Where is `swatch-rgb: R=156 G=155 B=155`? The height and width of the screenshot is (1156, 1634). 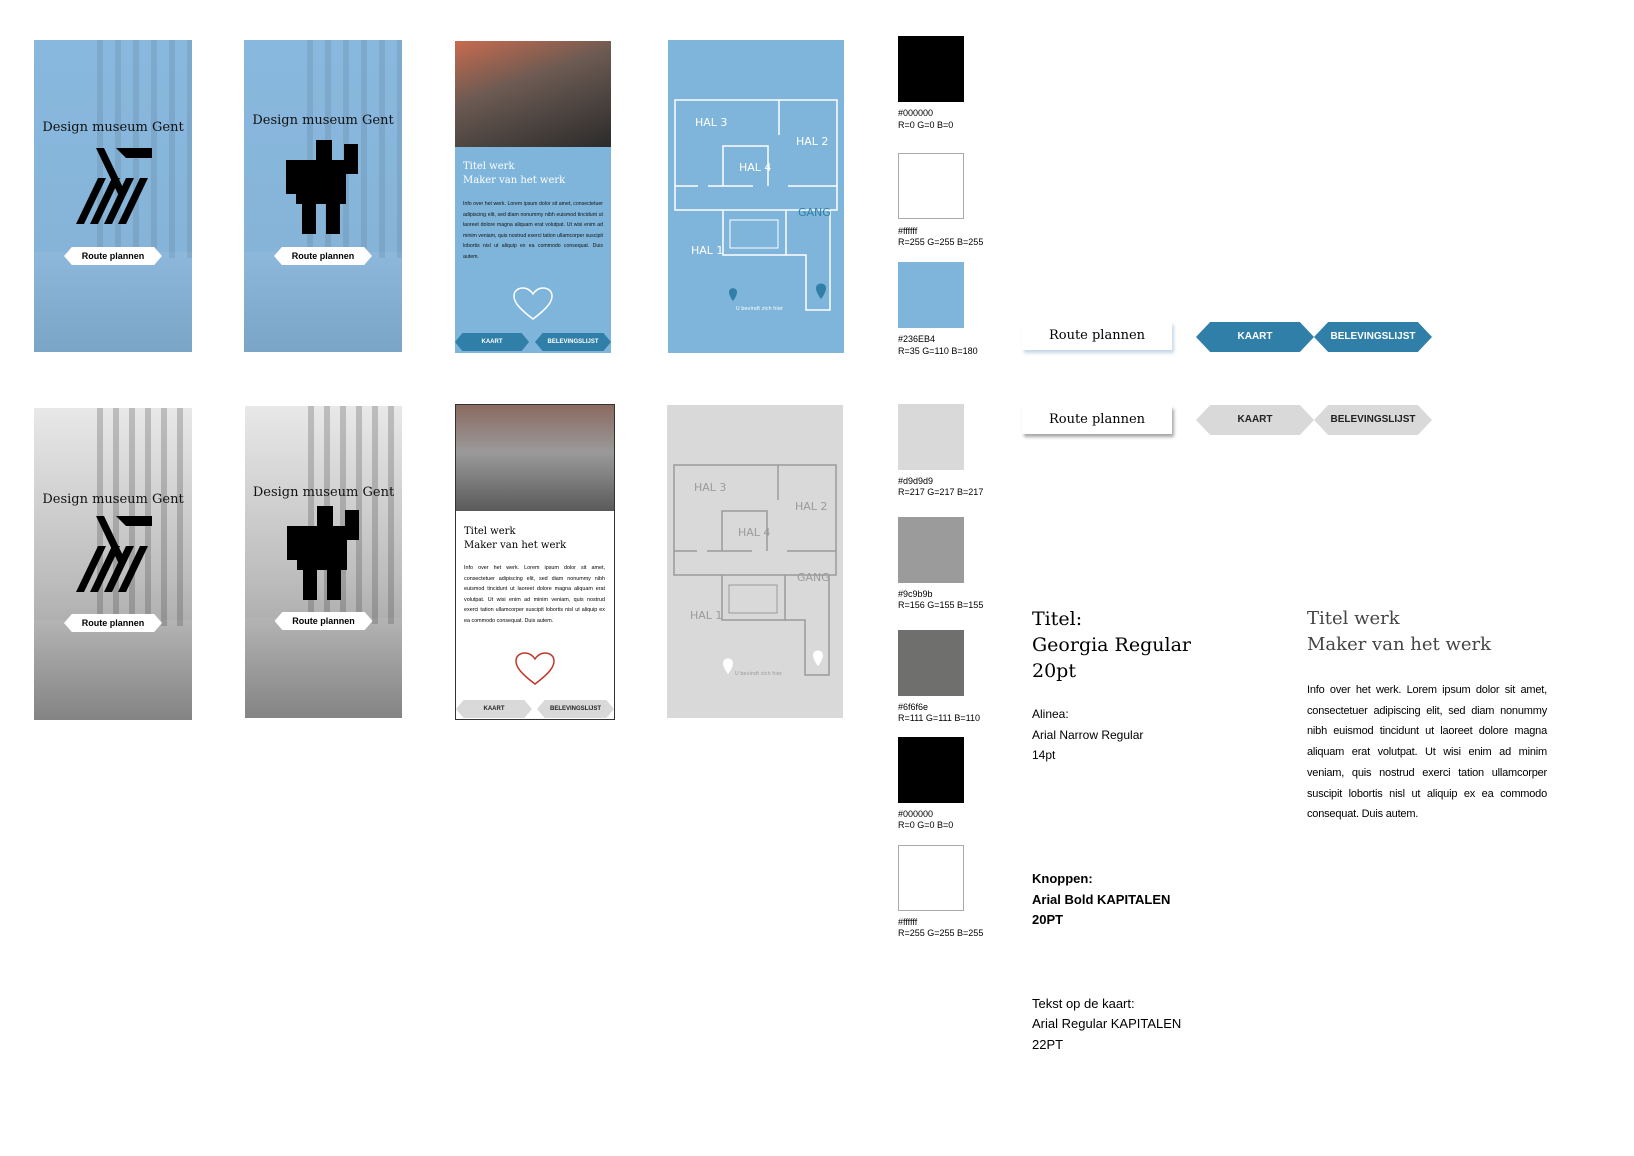
swatch-rgb: R=156 G=155 B=155 is located at coordinates (941, 605).